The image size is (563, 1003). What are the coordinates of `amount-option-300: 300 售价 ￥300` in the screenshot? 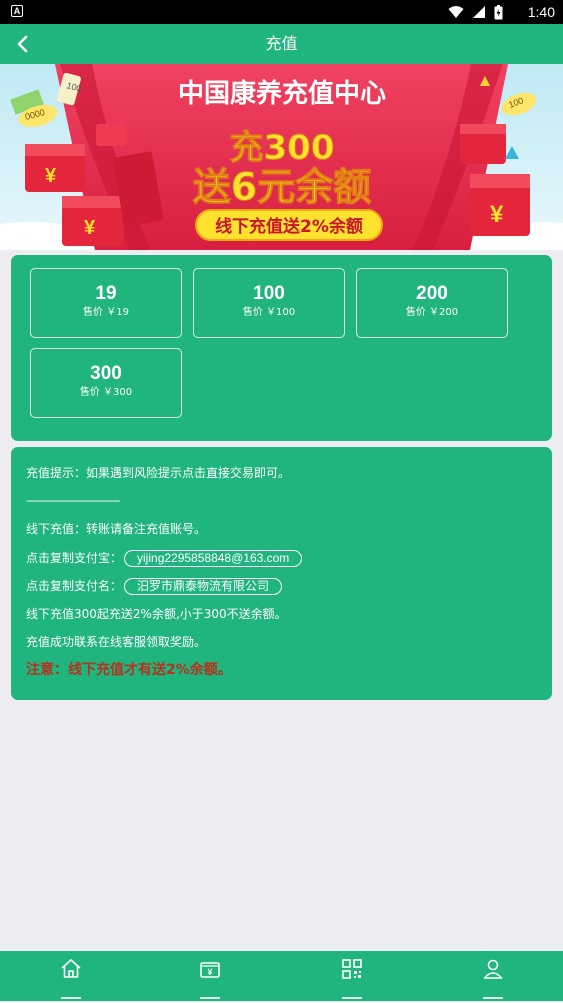 It's located at (106, 383).